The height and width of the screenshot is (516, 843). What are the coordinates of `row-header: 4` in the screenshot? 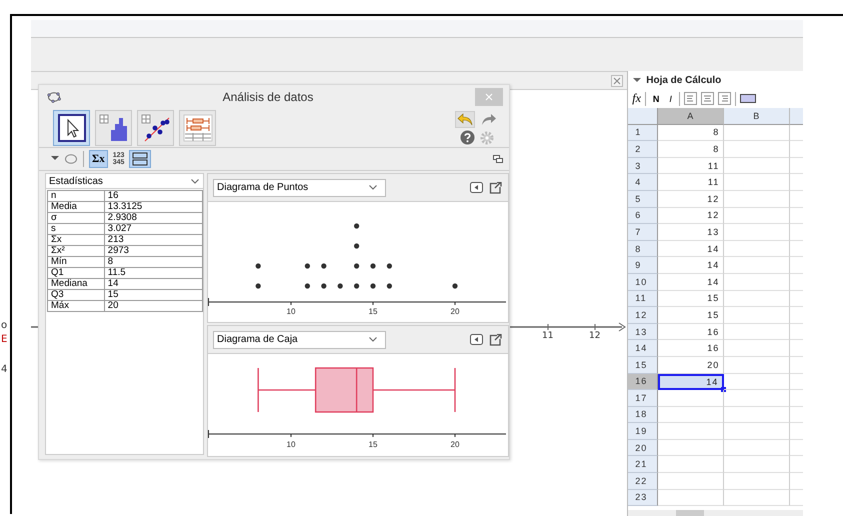 It's located at (643, 182).